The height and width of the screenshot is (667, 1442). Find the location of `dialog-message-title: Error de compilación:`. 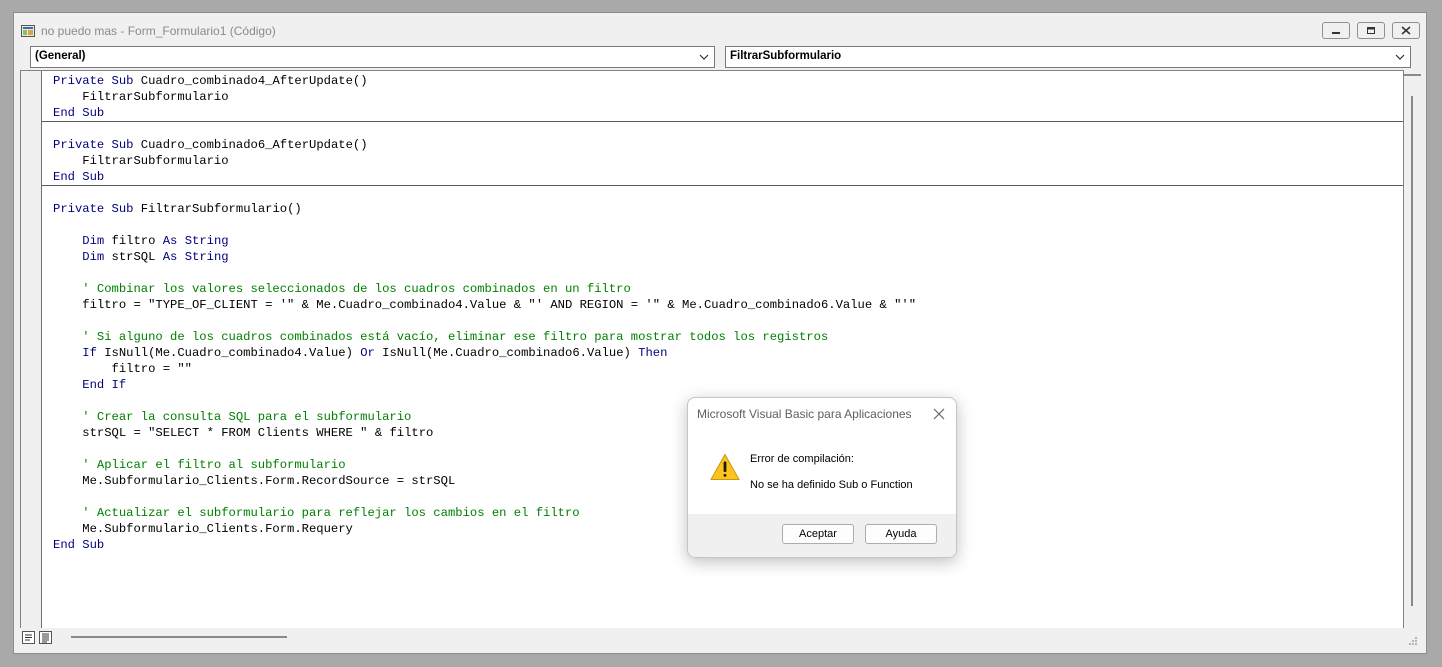

dialog-message-title: Error de compilación: is located at coordinates (802, 459).